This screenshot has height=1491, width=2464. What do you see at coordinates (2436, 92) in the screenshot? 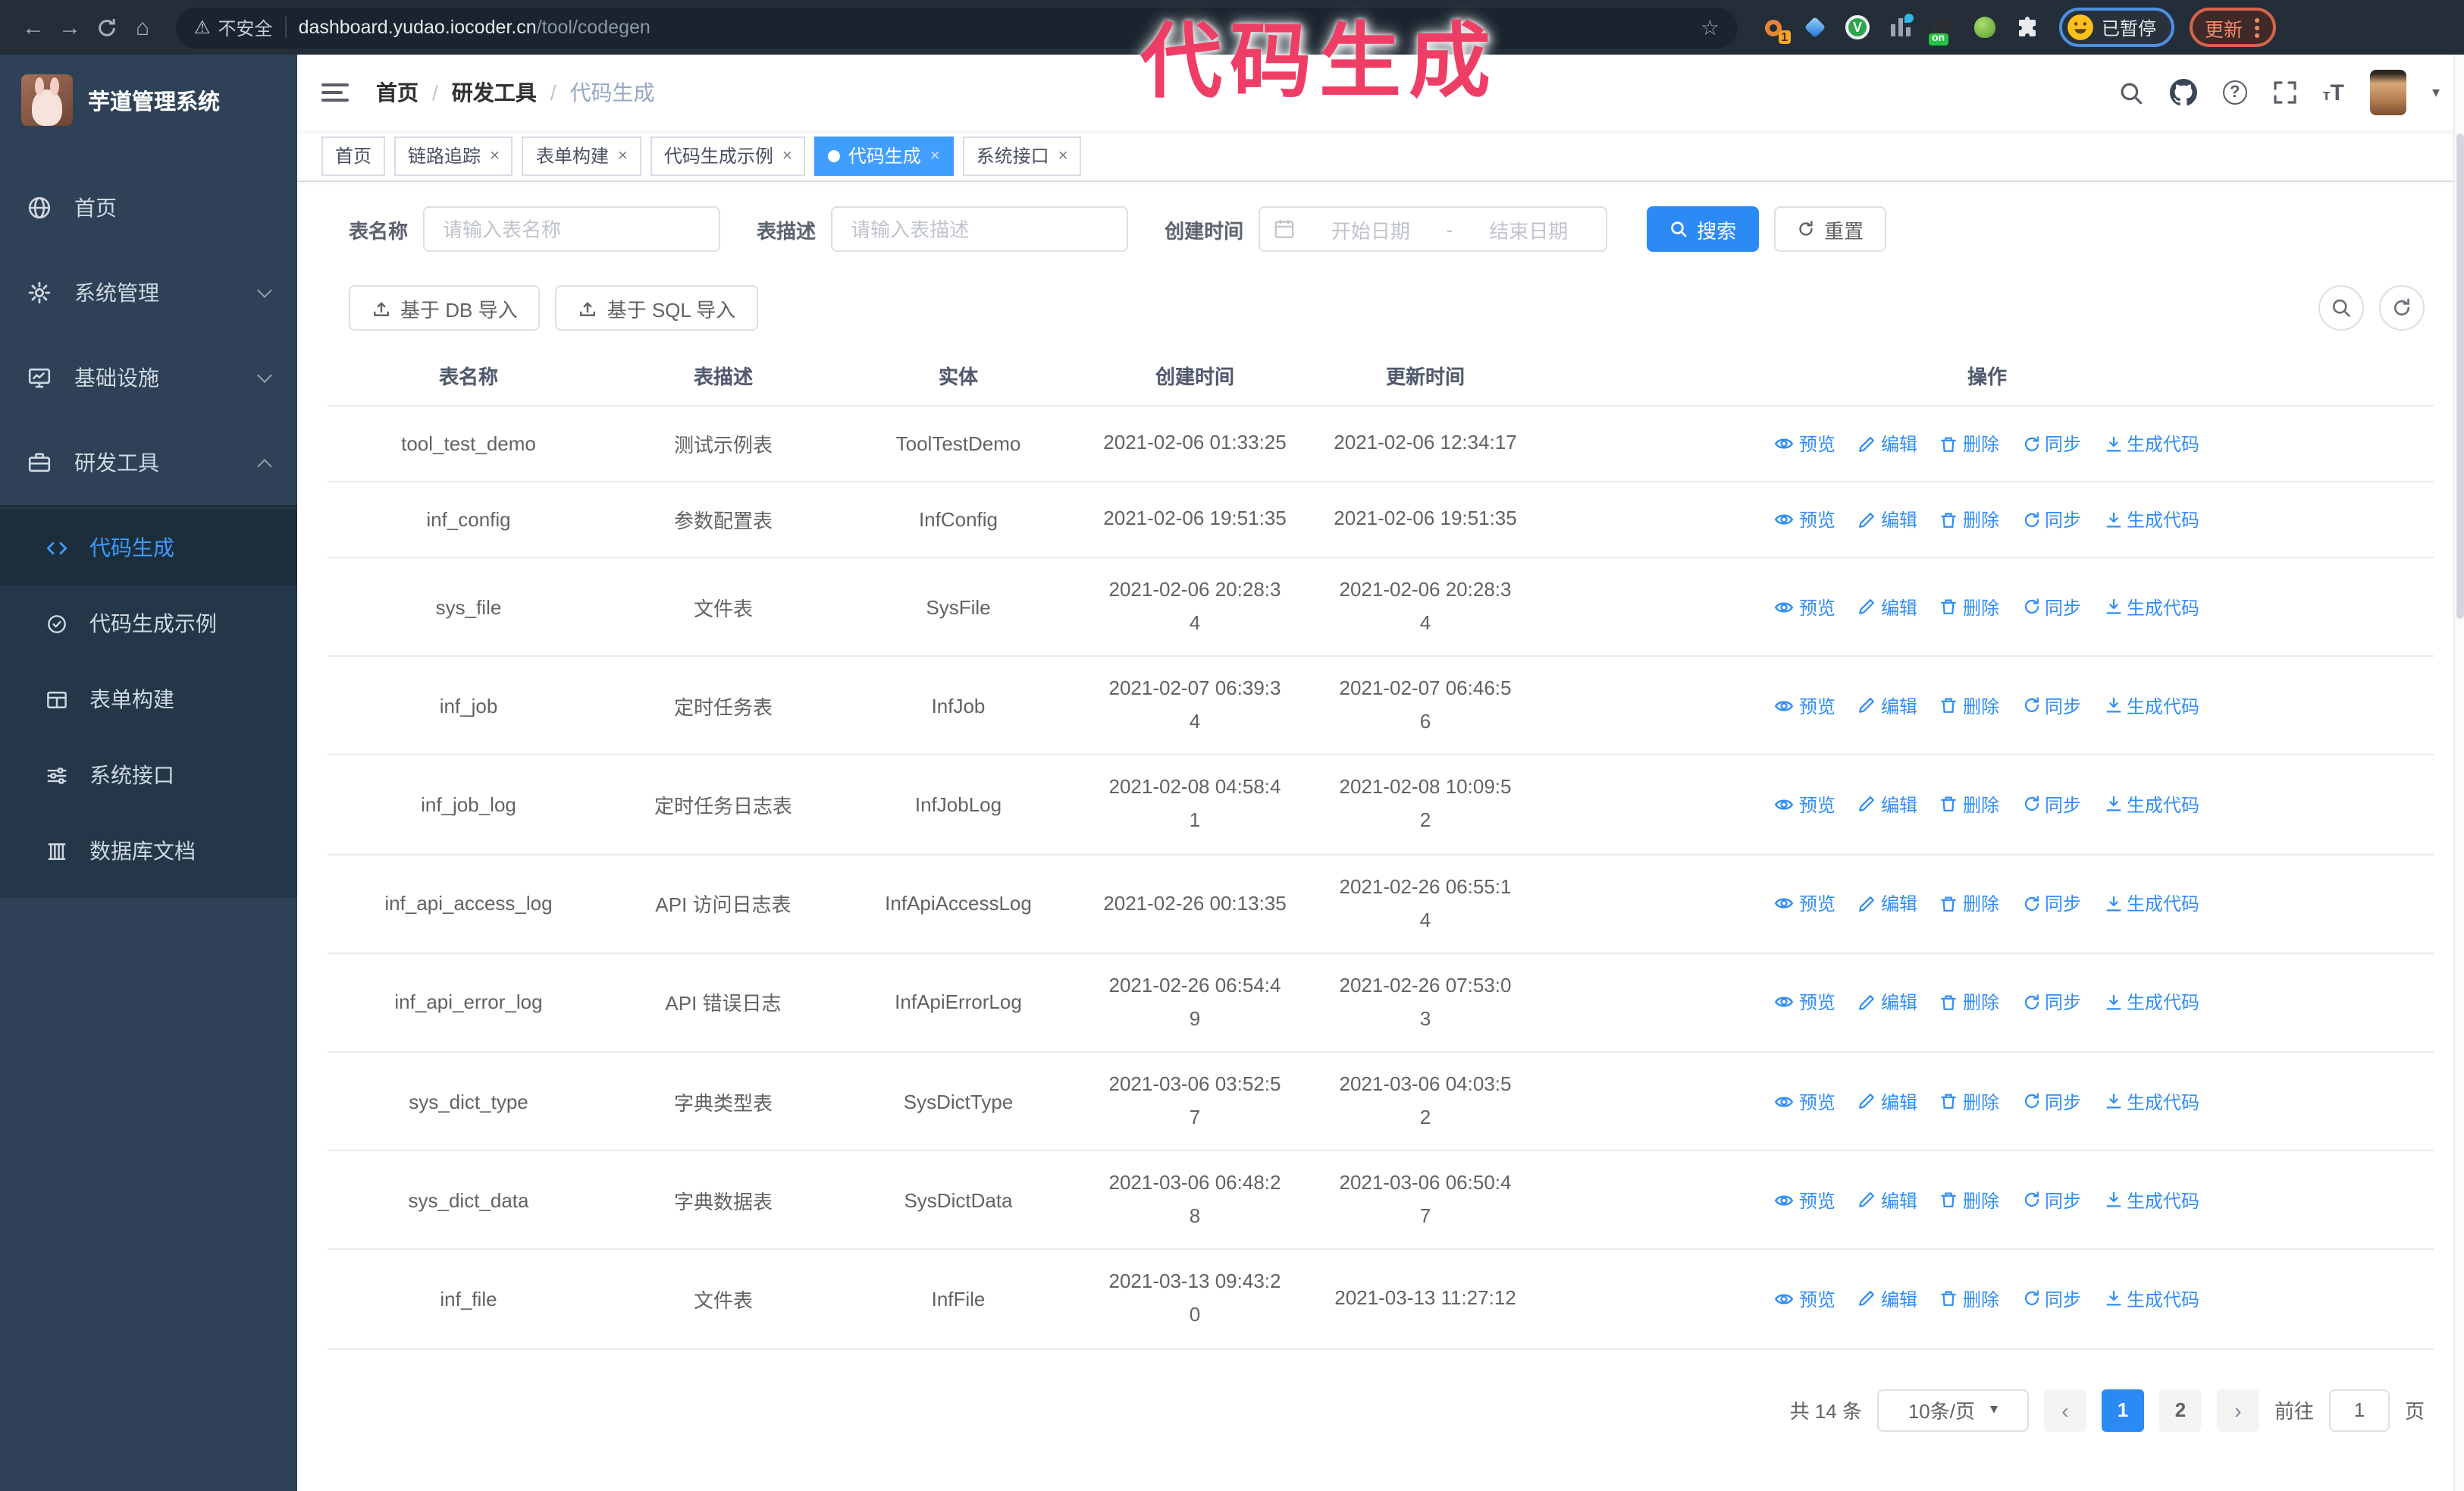
I see `caret-down-icon: ▾` at bounding box center [2436, 92].